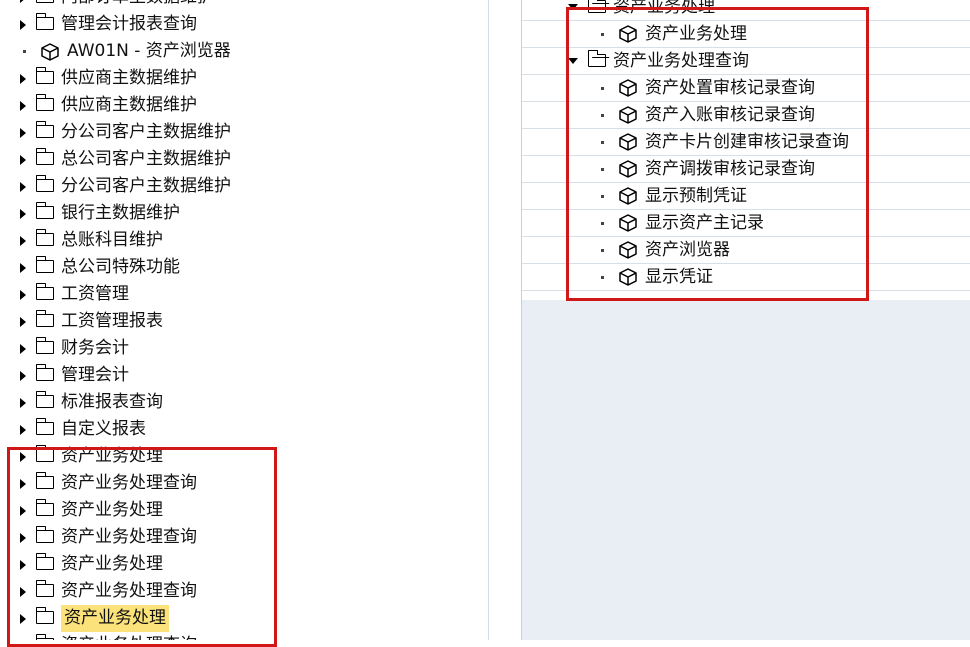  Describe the element at coordinates (120, 267) in the screenshot. I see `tree-item-label: 总公司特殊功能` at that location.